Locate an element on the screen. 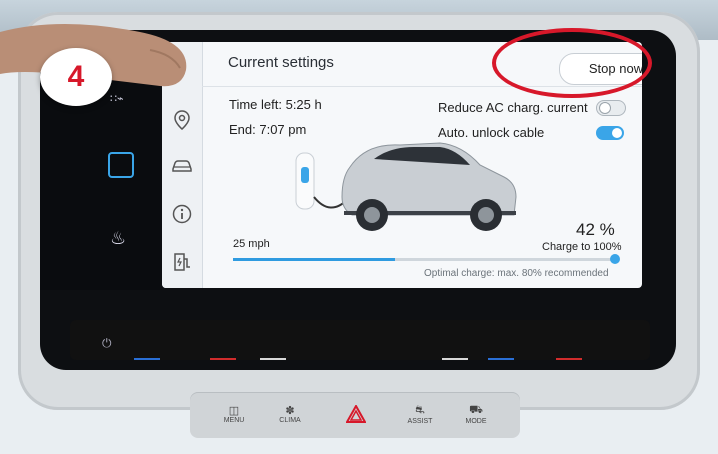 This screenshot has width=718, height=454. optimal-charge-note: Optimal charge: max. 80% recommended is located at coordinates (516, 273).